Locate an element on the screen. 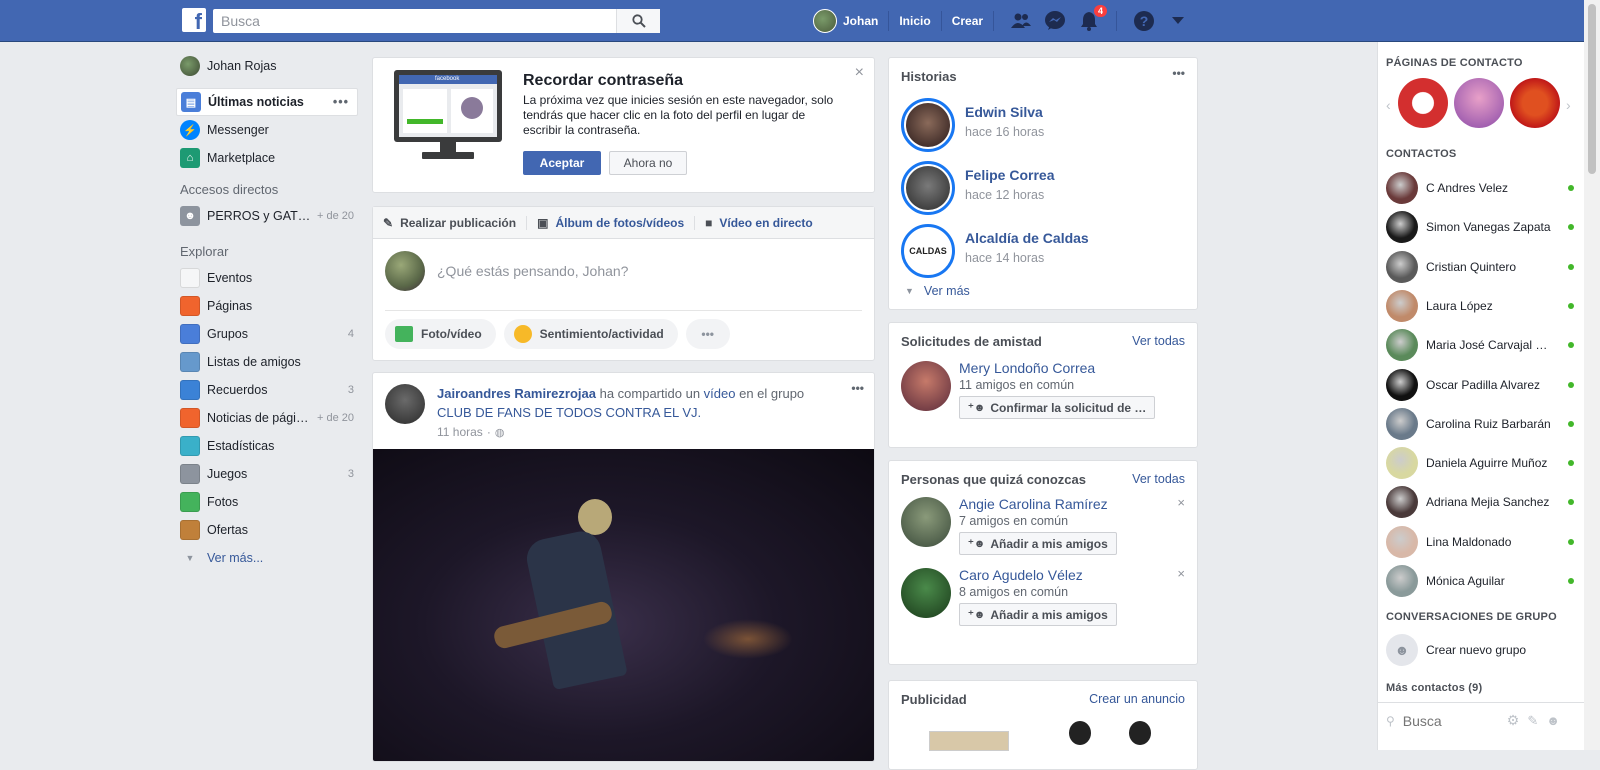  profile-link: Johan is located at coordinates (845, 21).